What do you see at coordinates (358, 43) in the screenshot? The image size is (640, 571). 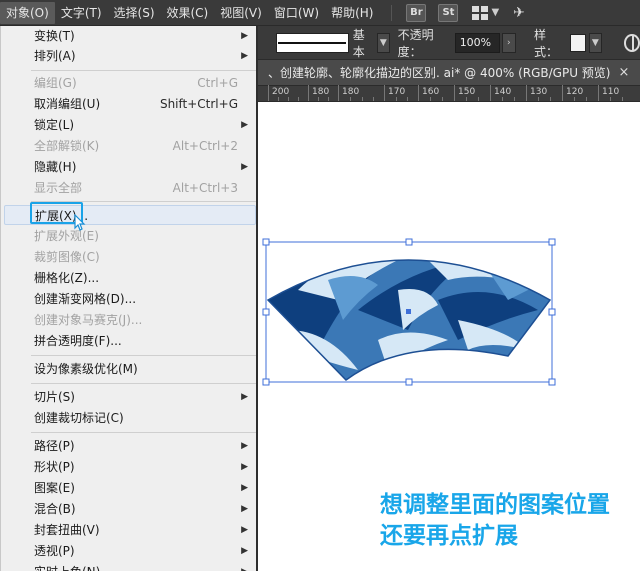 I see `stroke-style-label: 基本` at bounding box center [358, 43].